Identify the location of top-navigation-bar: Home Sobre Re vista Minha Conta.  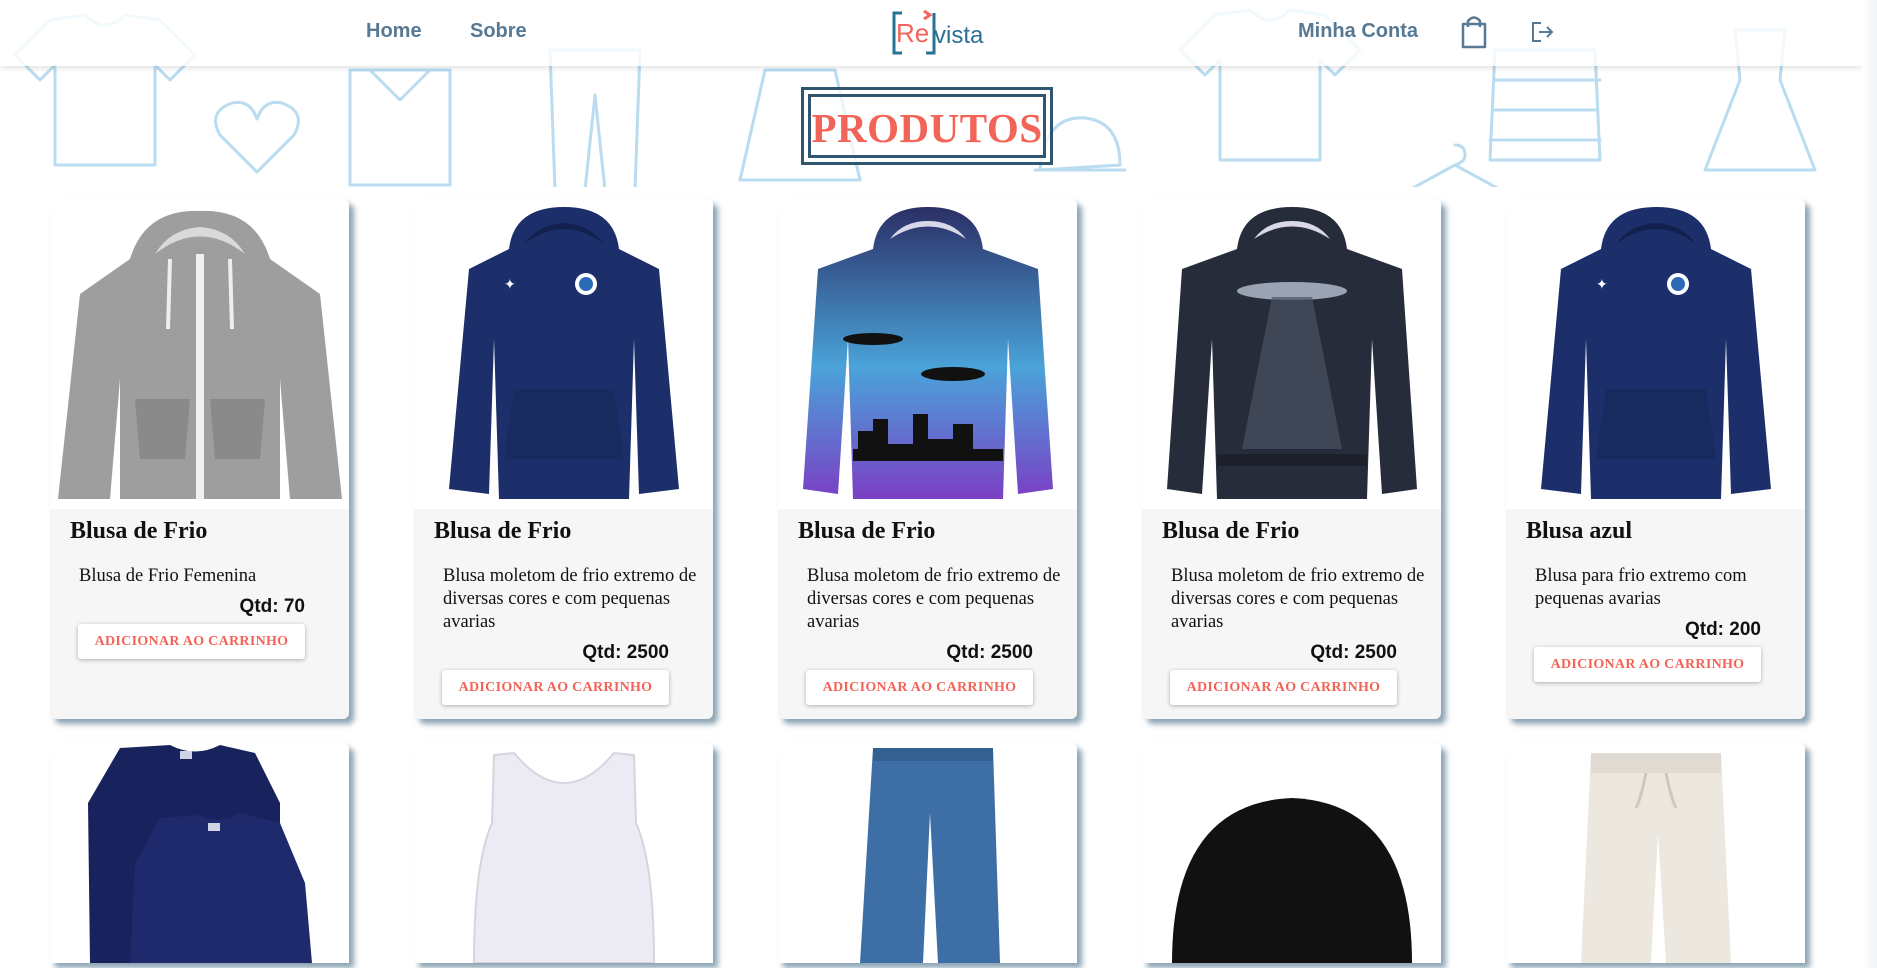
(931, 33).